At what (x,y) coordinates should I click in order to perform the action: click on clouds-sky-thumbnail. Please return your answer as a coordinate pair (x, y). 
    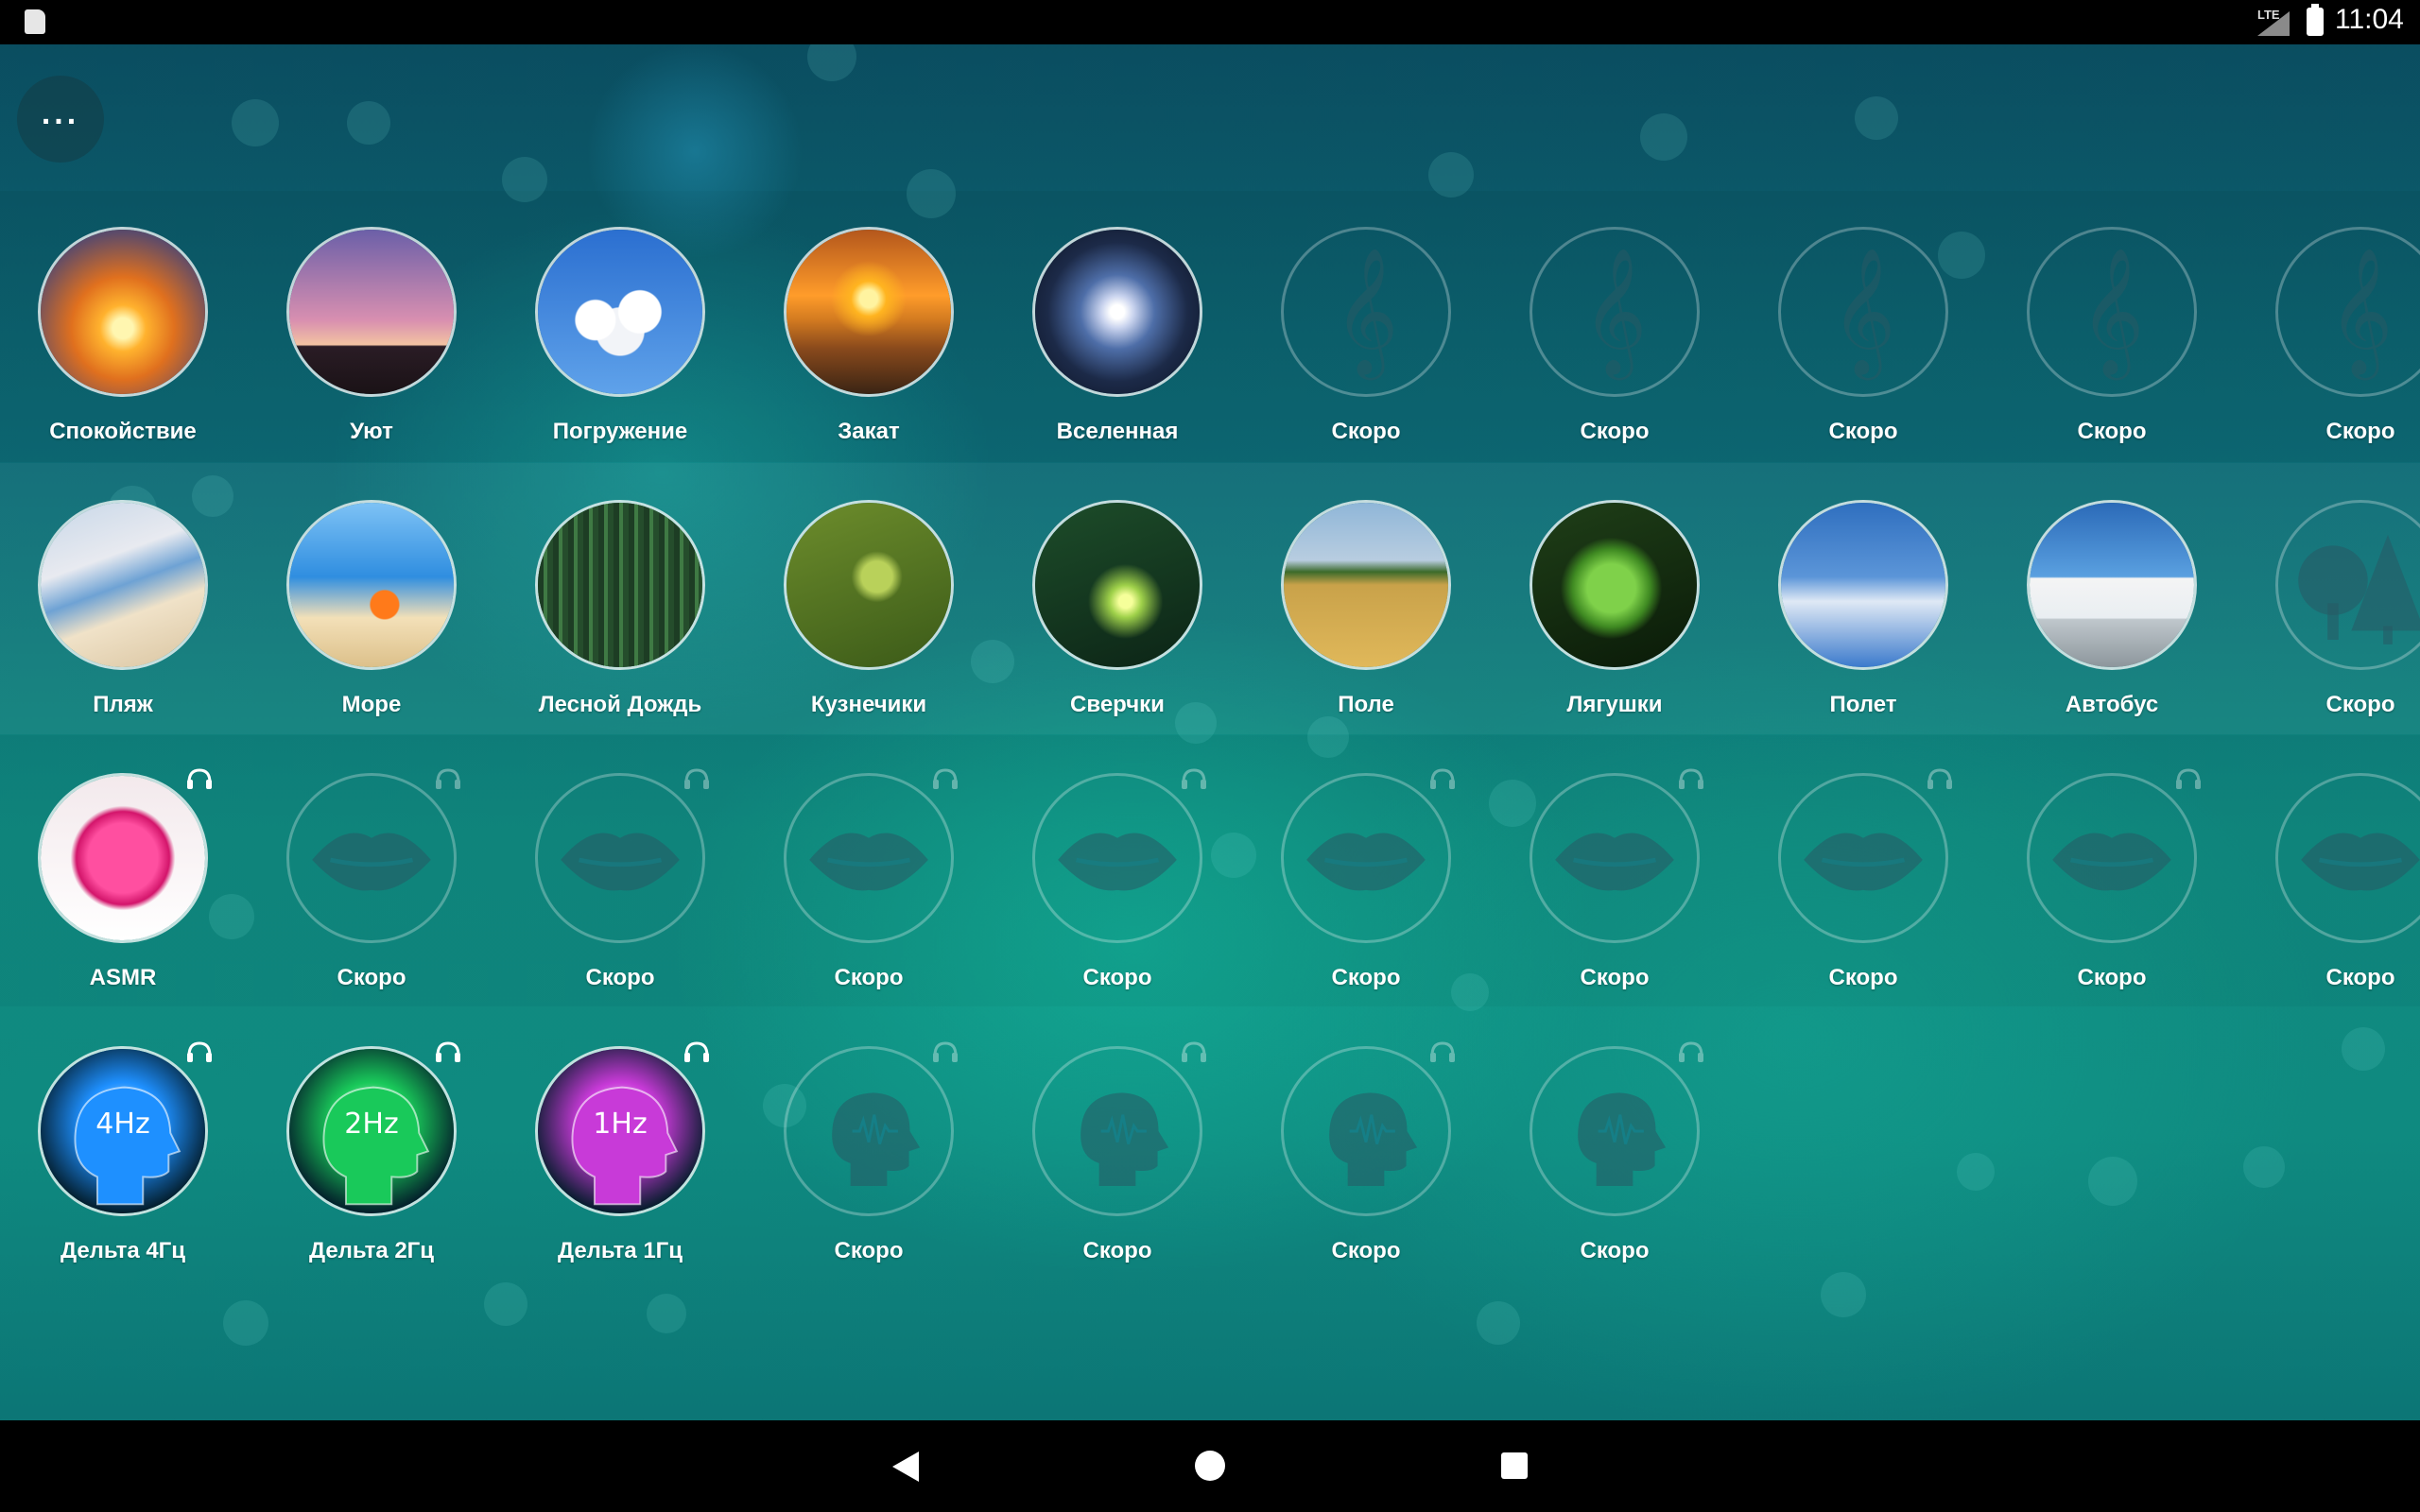
    Looking at the image, I should click on (620, 312).